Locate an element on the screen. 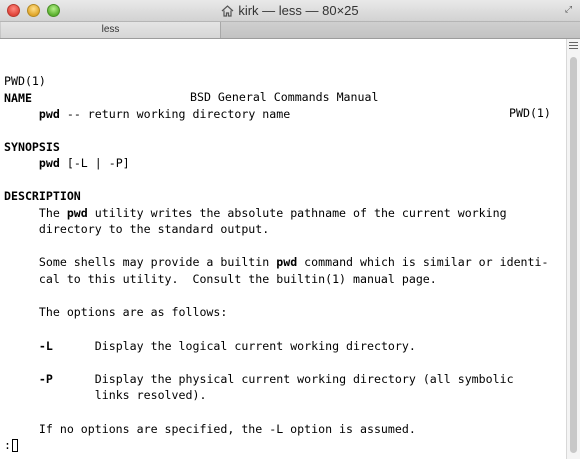 The image size is (580, 459). text-cursor is located at coordinates (14, 445).